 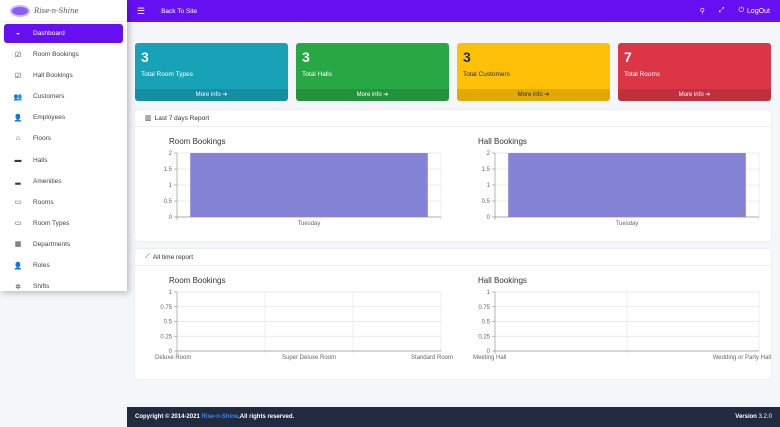 I want to click on stat-label: Total Room Types, so click(x=167, y=74).